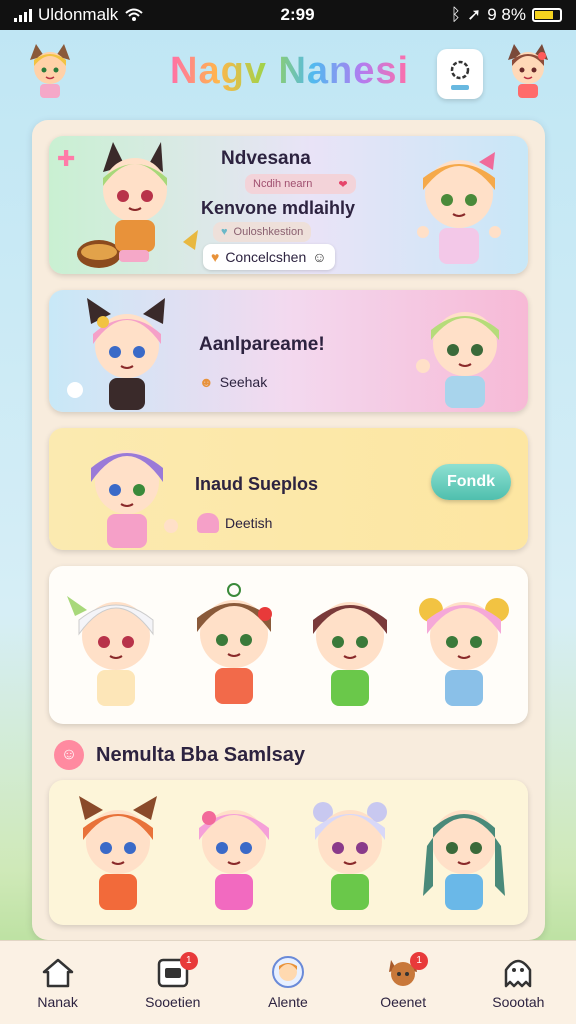 This screenshot has width=576, height=1024. What do you see at coordinates (268, 232) in the screenshot?
I see `info-label: Ouloshkestion` at bounding box center [268, 232].